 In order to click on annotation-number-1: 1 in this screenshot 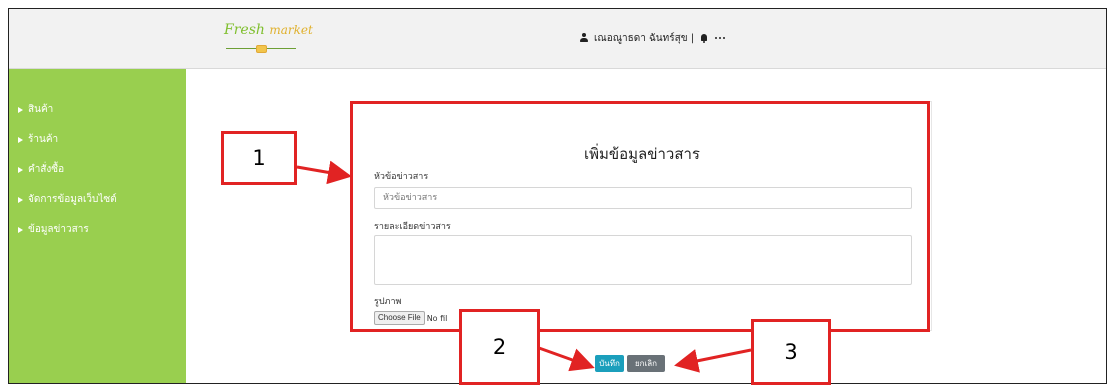, I will do `click(259, 158)`.